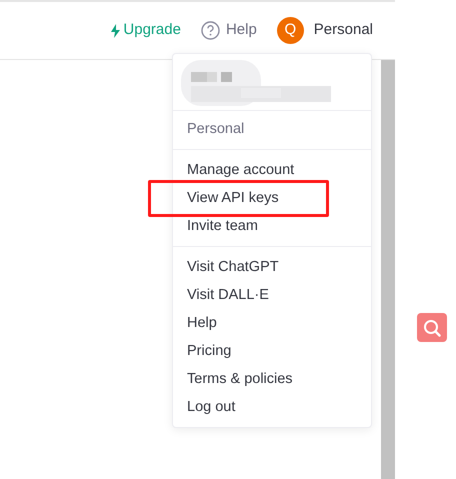 The height and width of the screenshot is (479, 456). What do you see at coordinates (272, 322) in the screenshot?
I see `menu-item: Help` at bounding box center [272, 322].